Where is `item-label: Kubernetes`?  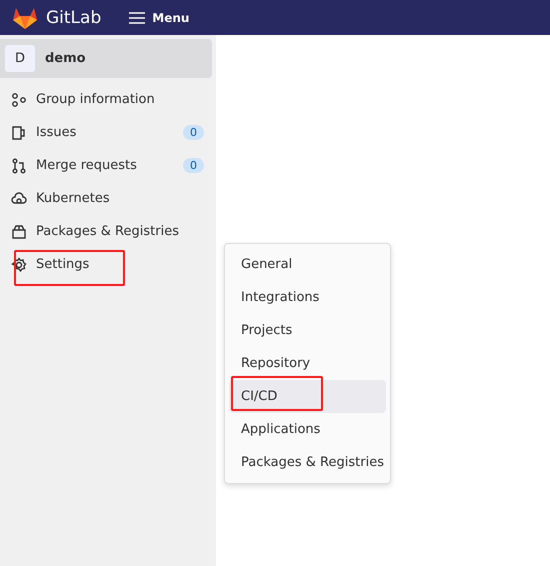
item-label: Kubernetes is located at coordinates (73, 198).